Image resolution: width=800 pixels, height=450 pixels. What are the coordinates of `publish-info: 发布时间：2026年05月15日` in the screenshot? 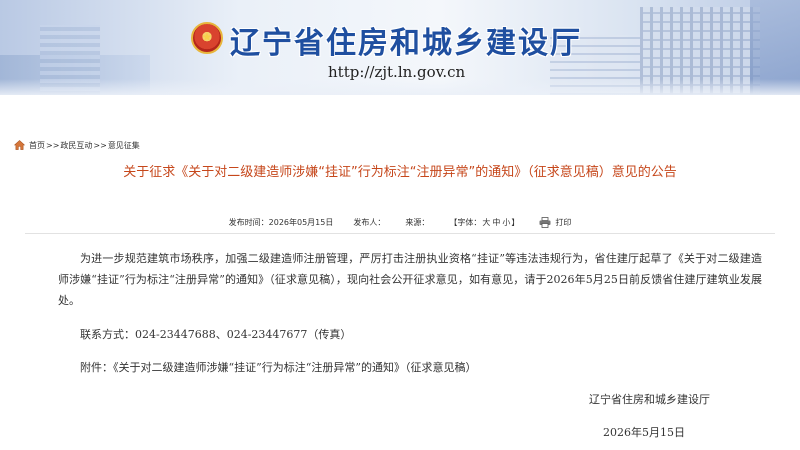 It's located at (281, 222).